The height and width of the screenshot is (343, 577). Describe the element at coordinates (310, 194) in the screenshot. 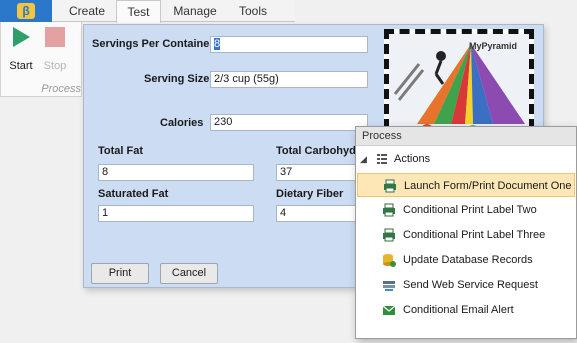

I see `dietary-fiber-label: Dietary Fiber` at that location.